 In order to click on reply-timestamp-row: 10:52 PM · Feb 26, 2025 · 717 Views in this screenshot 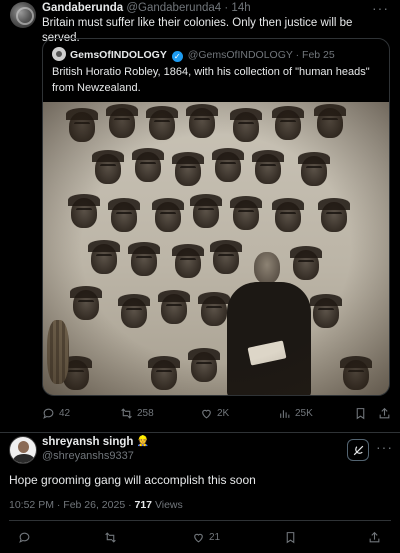, I will do `click(96, 505)`.